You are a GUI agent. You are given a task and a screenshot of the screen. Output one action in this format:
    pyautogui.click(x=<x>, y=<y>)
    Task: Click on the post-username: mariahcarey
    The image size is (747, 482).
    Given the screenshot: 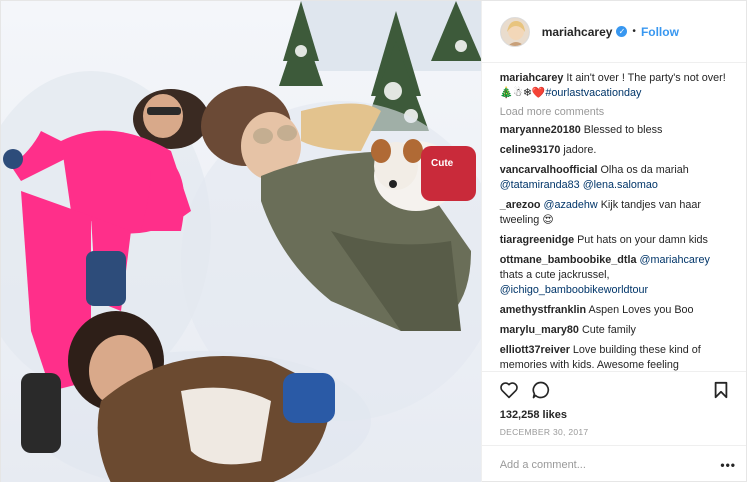 What is the action you would take?
    pyautogui.click(x=577, y=32)
    